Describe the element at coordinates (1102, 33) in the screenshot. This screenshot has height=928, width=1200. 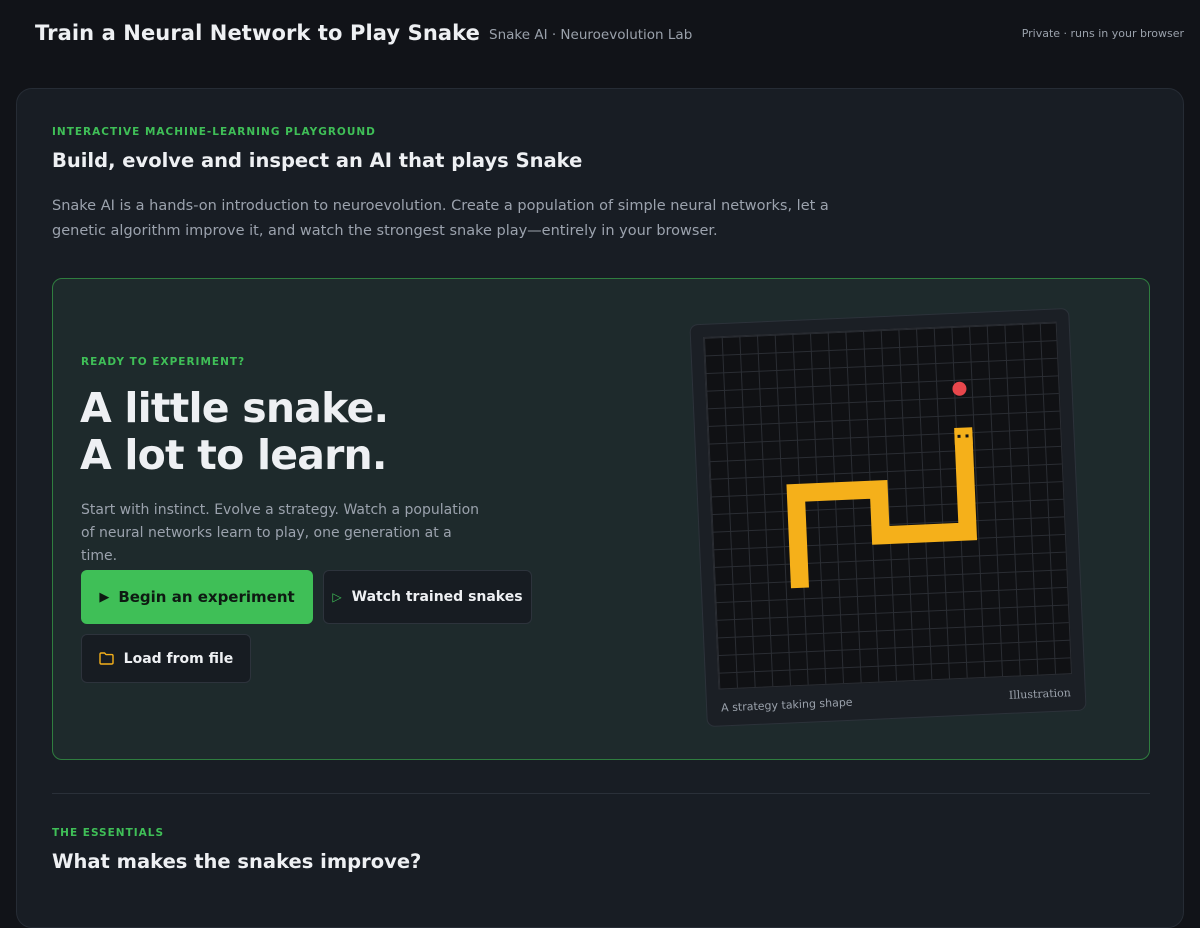
I see `privacy-note: Private · runs in your browser` at that location.